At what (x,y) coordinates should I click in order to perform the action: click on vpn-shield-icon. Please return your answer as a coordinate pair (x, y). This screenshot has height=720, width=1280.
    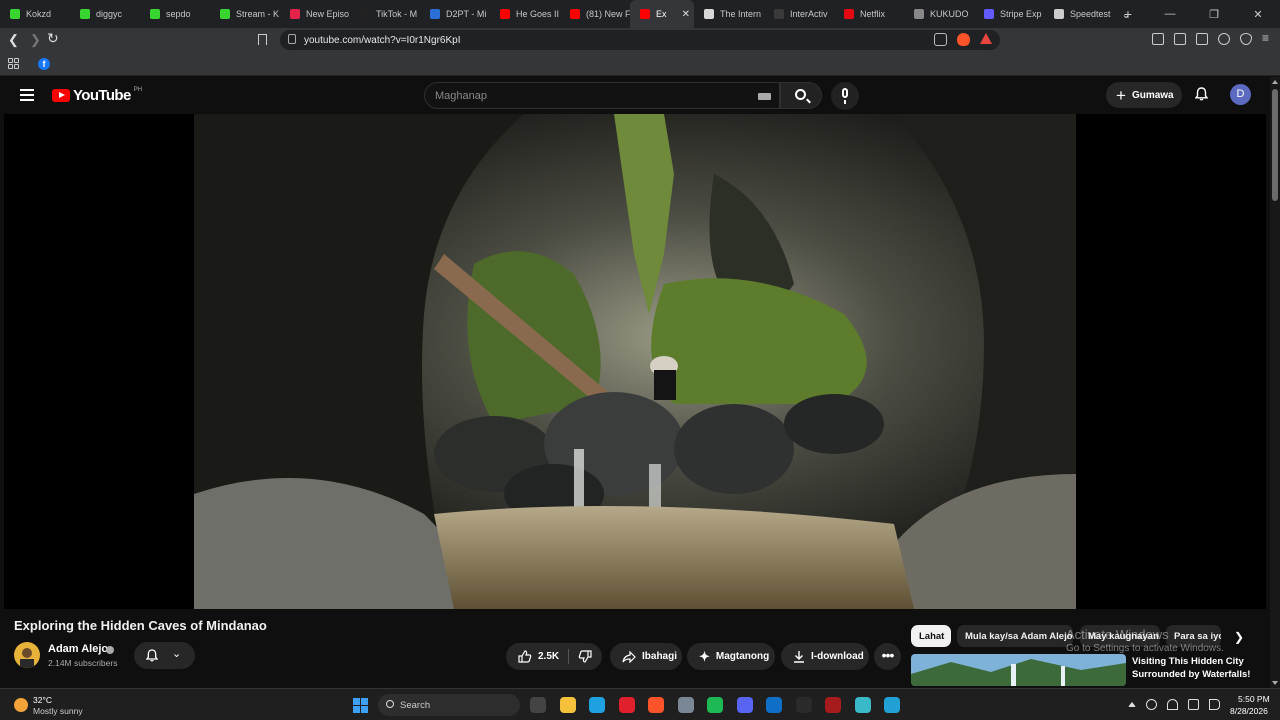
    Looking at the image, I should click on (1246, 39).